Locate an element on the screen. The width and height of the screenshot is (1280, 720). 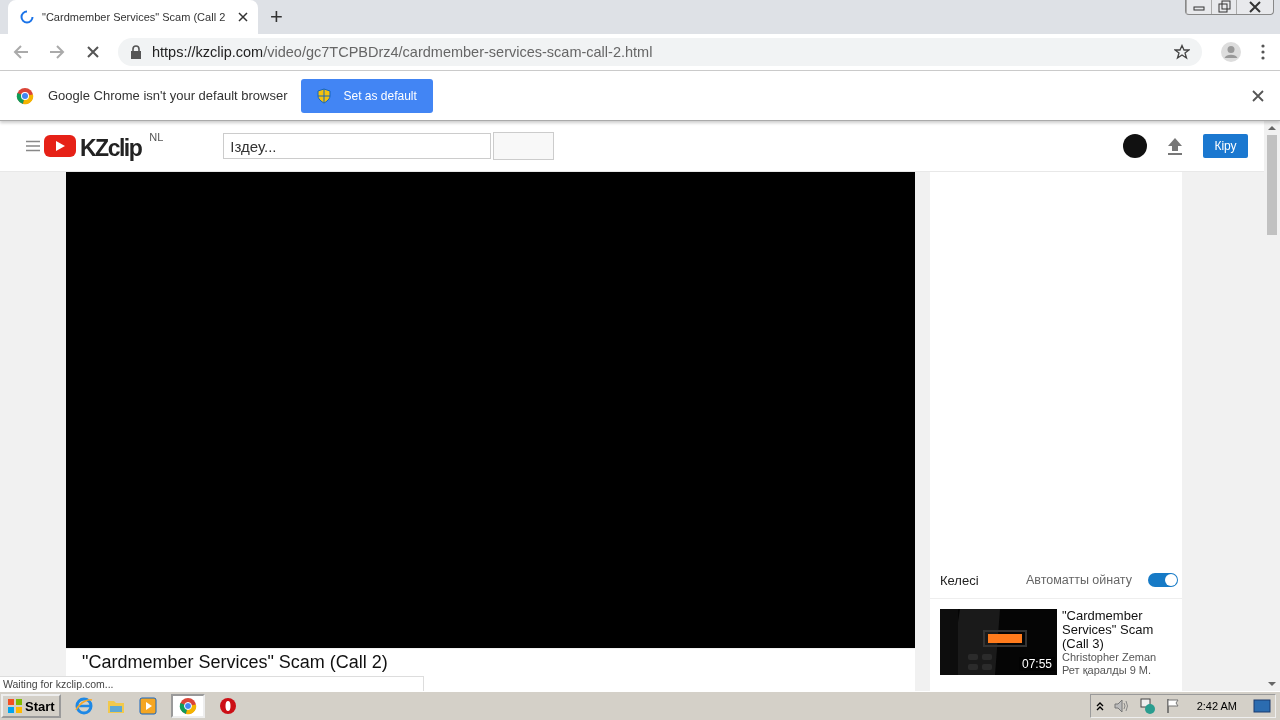
back-icon is located at coordinates (21, 52).